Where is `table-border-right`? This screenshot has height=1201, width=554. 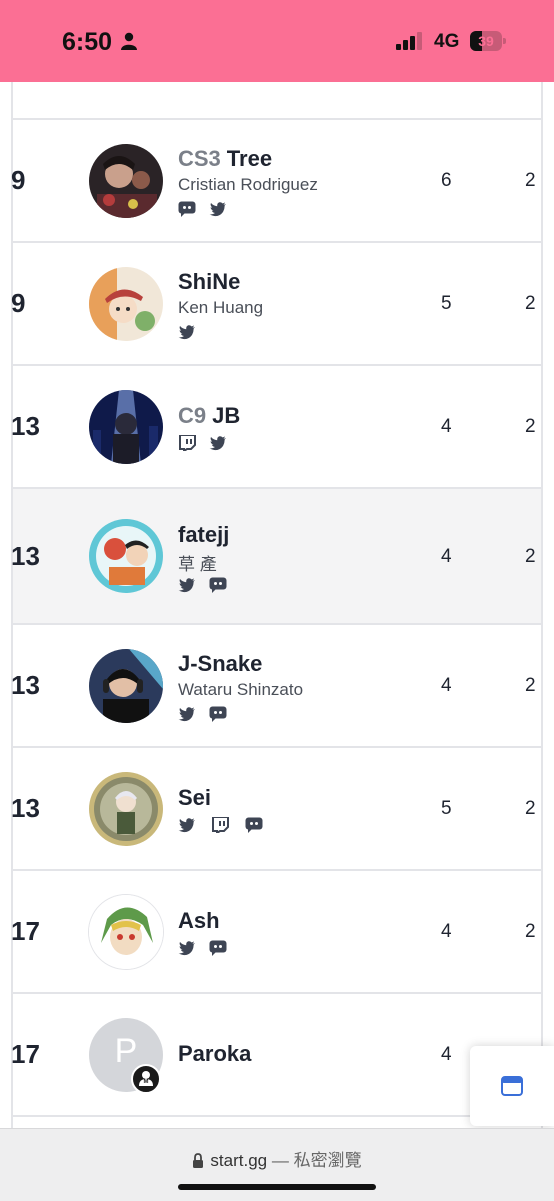
table-border-right is located at coordinates (542, 605).